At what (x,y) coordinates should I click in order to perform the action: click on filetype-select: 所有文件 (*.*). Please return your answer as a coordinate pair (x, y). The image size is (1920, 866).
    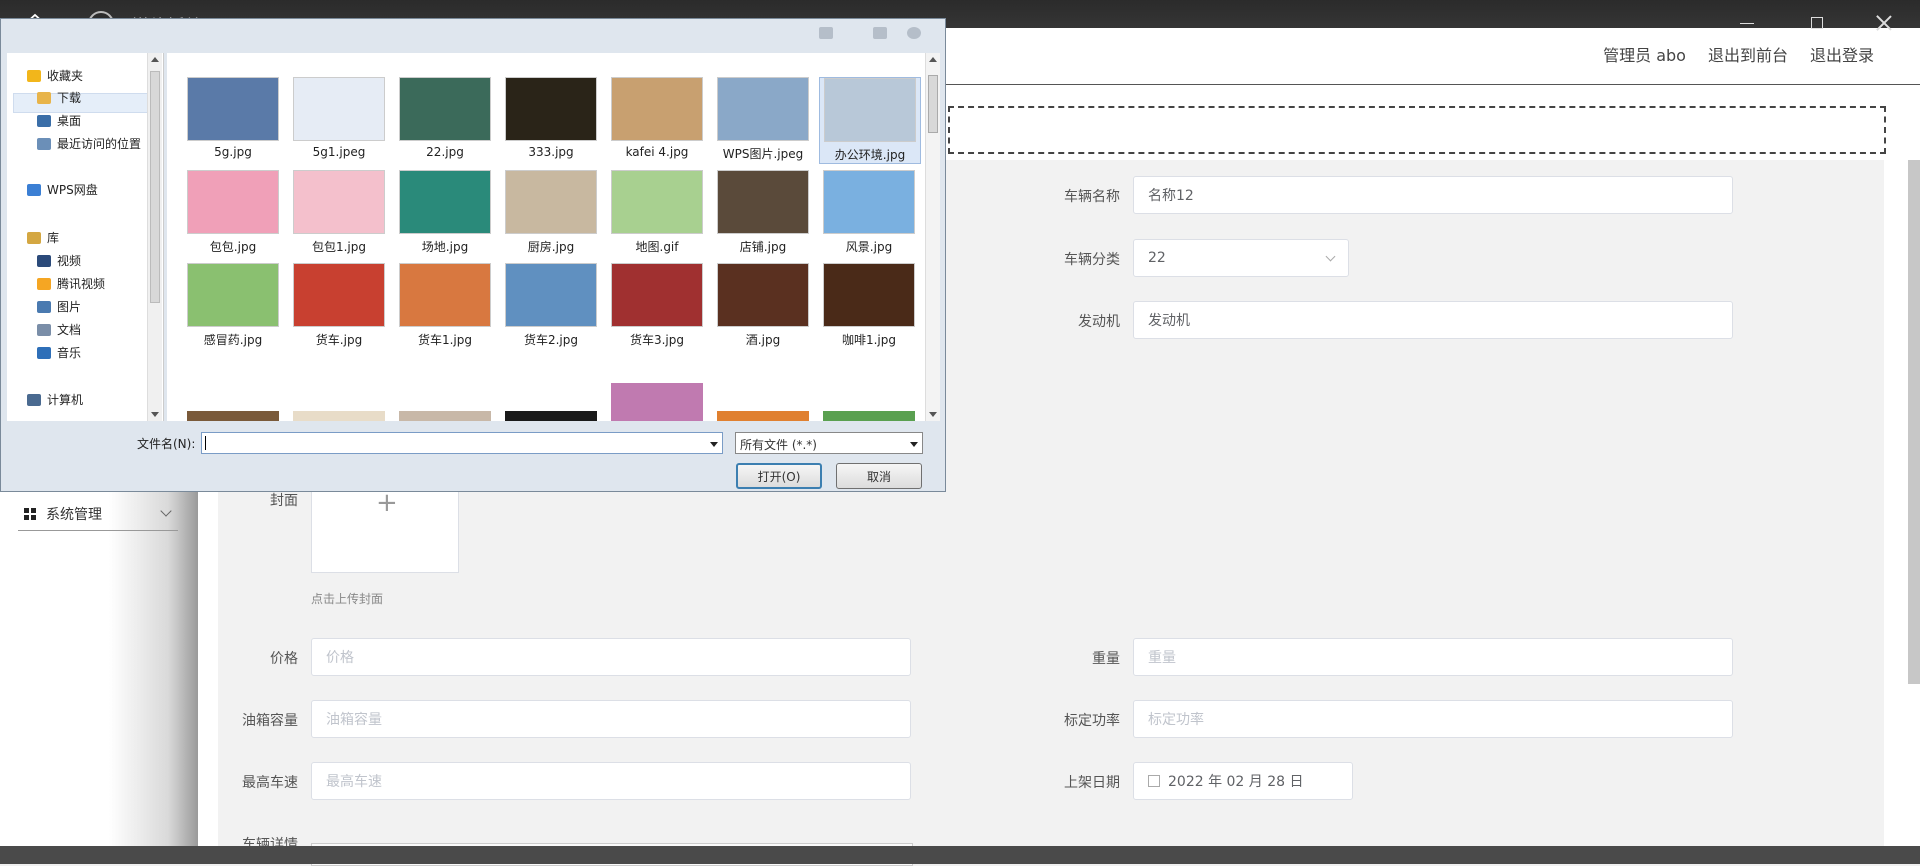
    Looking at the image, I should click on (829, 443).